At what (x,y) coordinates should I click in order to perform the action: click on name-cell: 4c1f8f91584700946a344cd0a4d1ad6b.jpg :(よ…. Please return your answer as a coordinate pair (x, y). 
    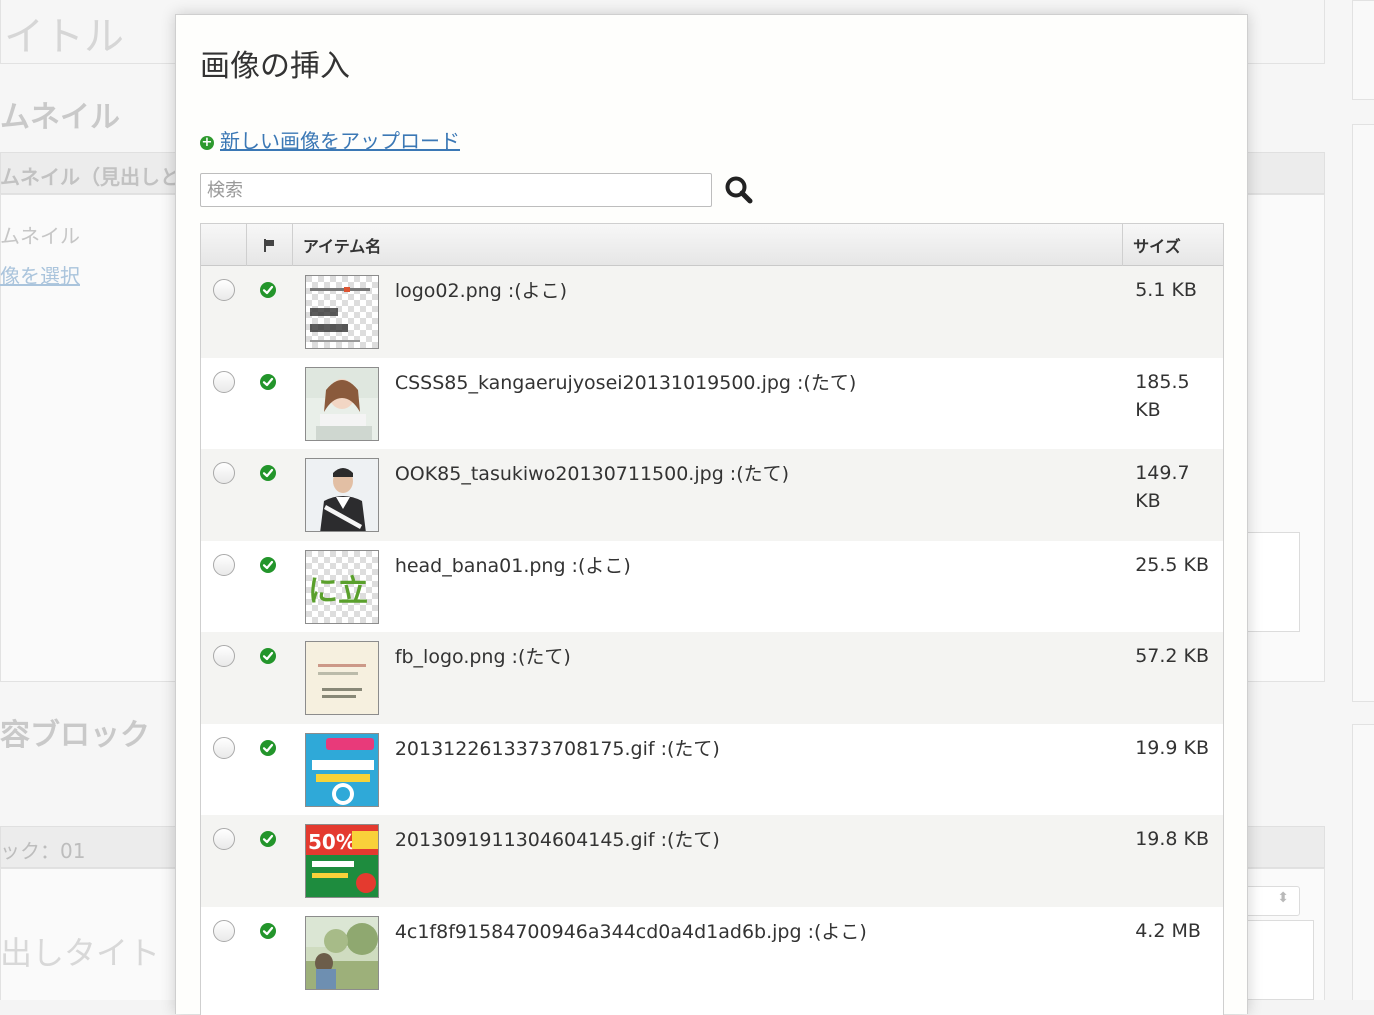
    Looking at the image, I should click on (708, 953).